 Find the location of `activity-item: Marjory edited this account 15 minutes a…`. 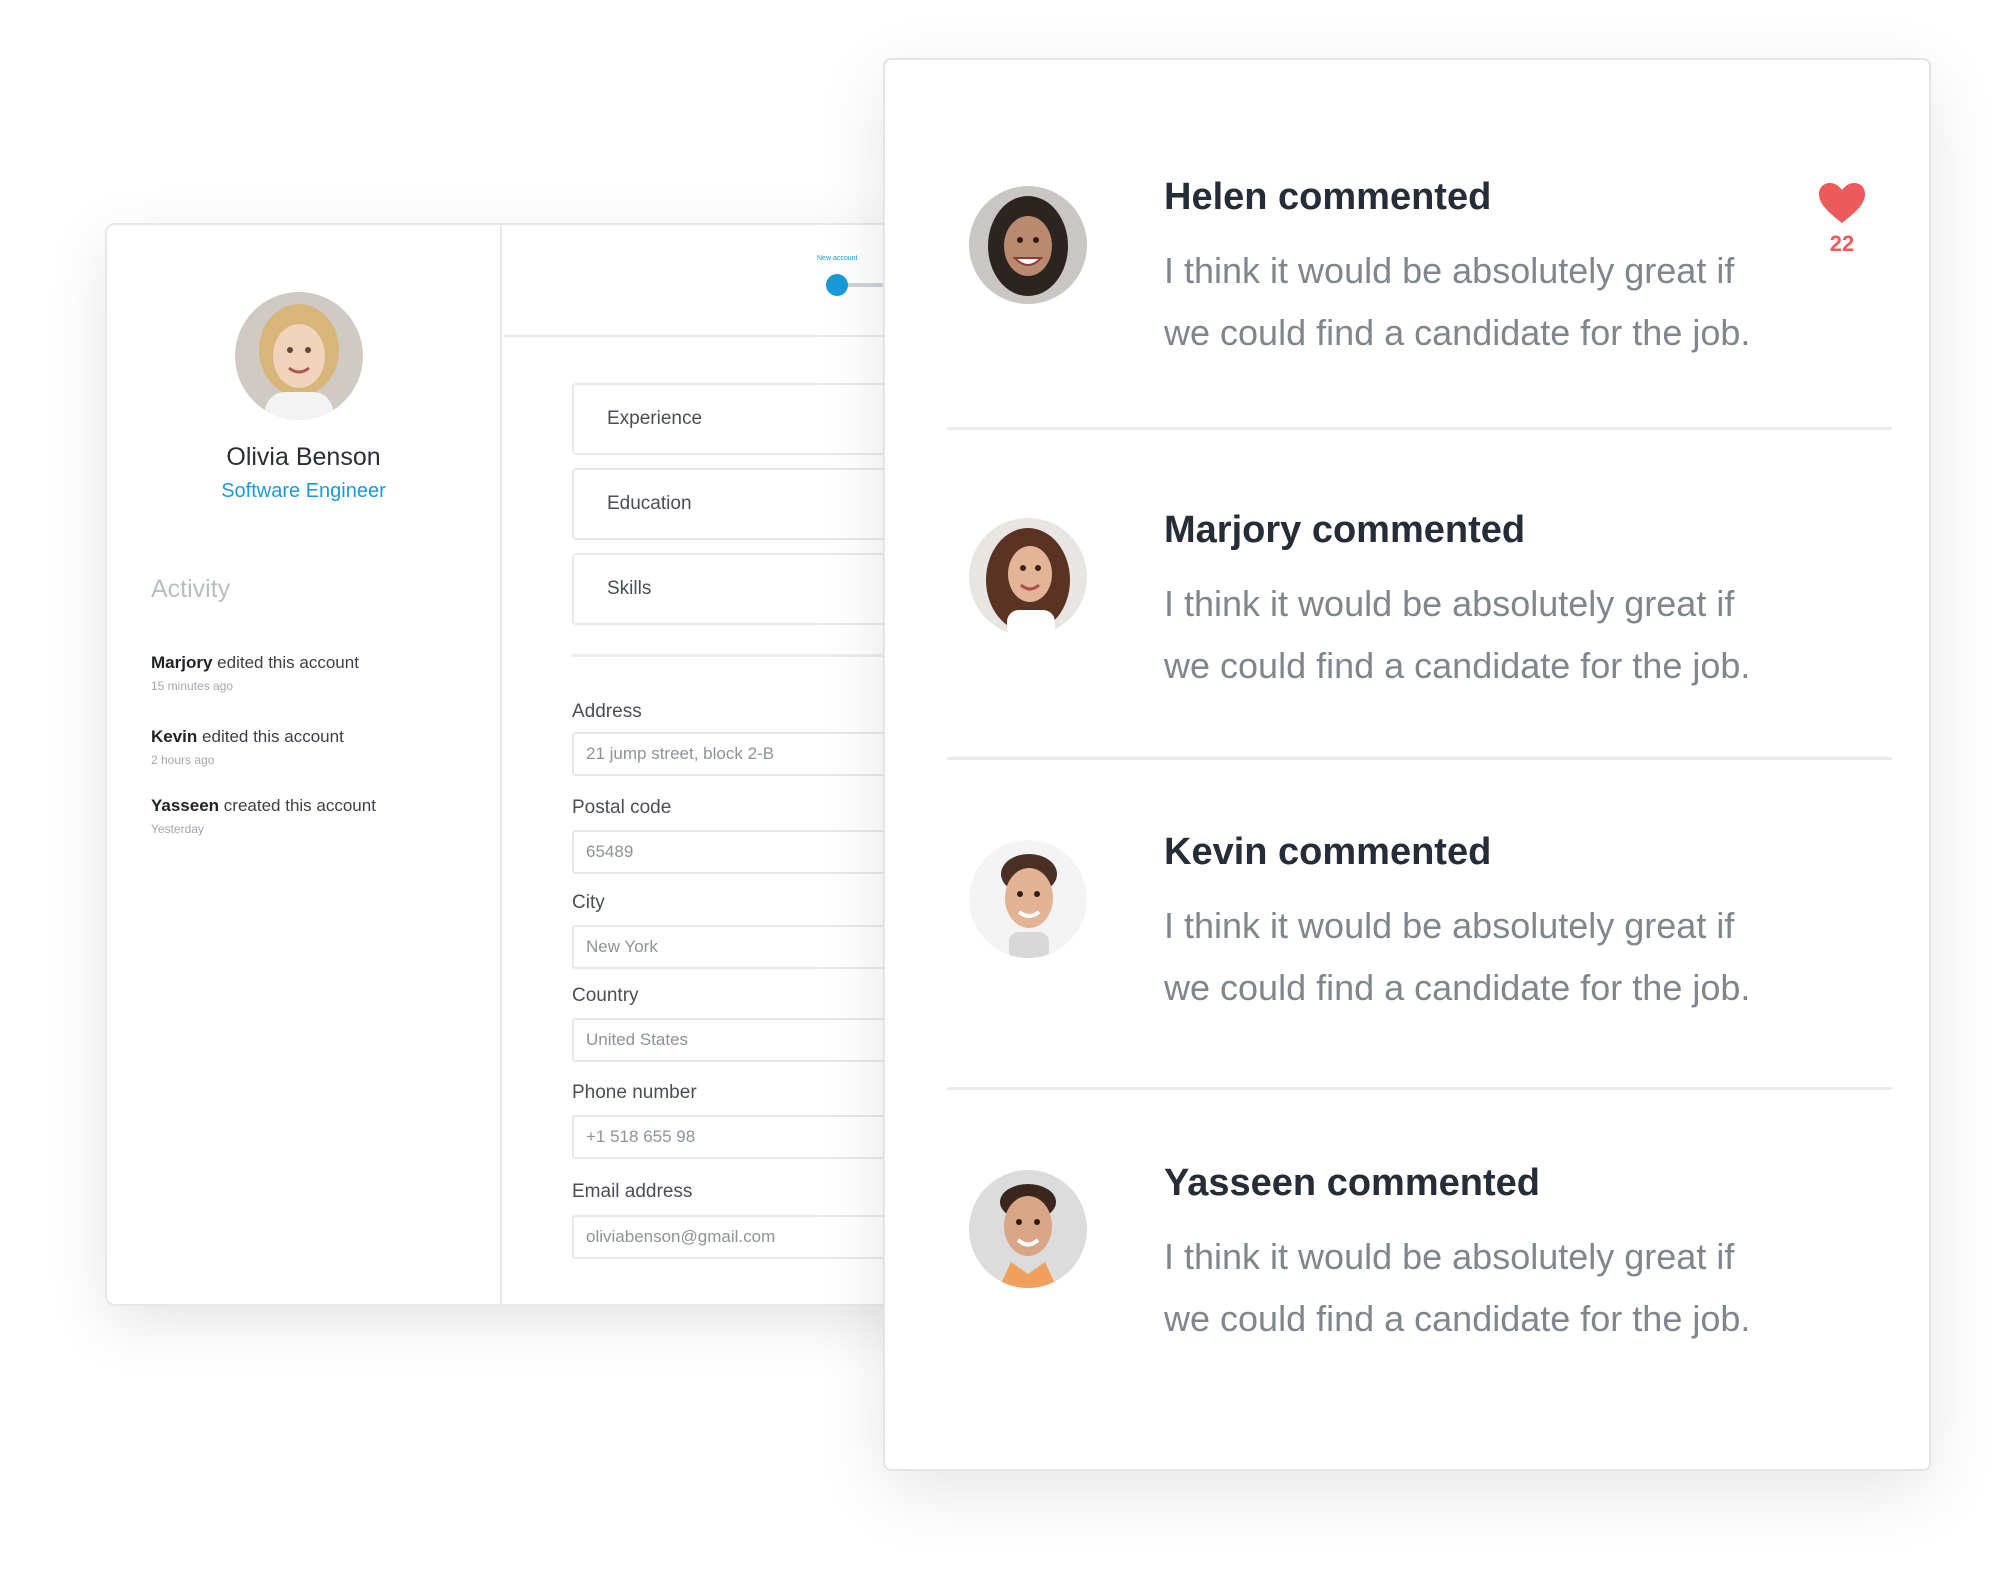

activity-item: Marjory edited this account 15 minutes a… is located at coordinates (321, 673).